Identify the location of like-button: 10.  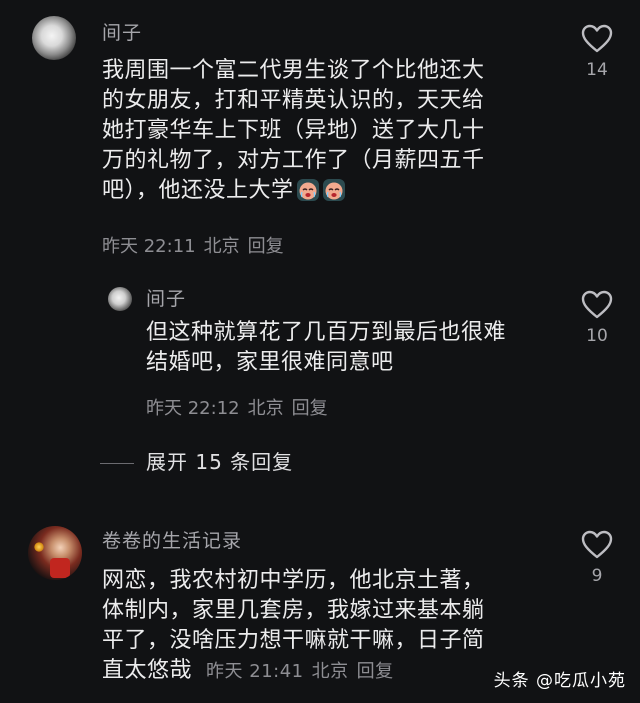
(597, 318).